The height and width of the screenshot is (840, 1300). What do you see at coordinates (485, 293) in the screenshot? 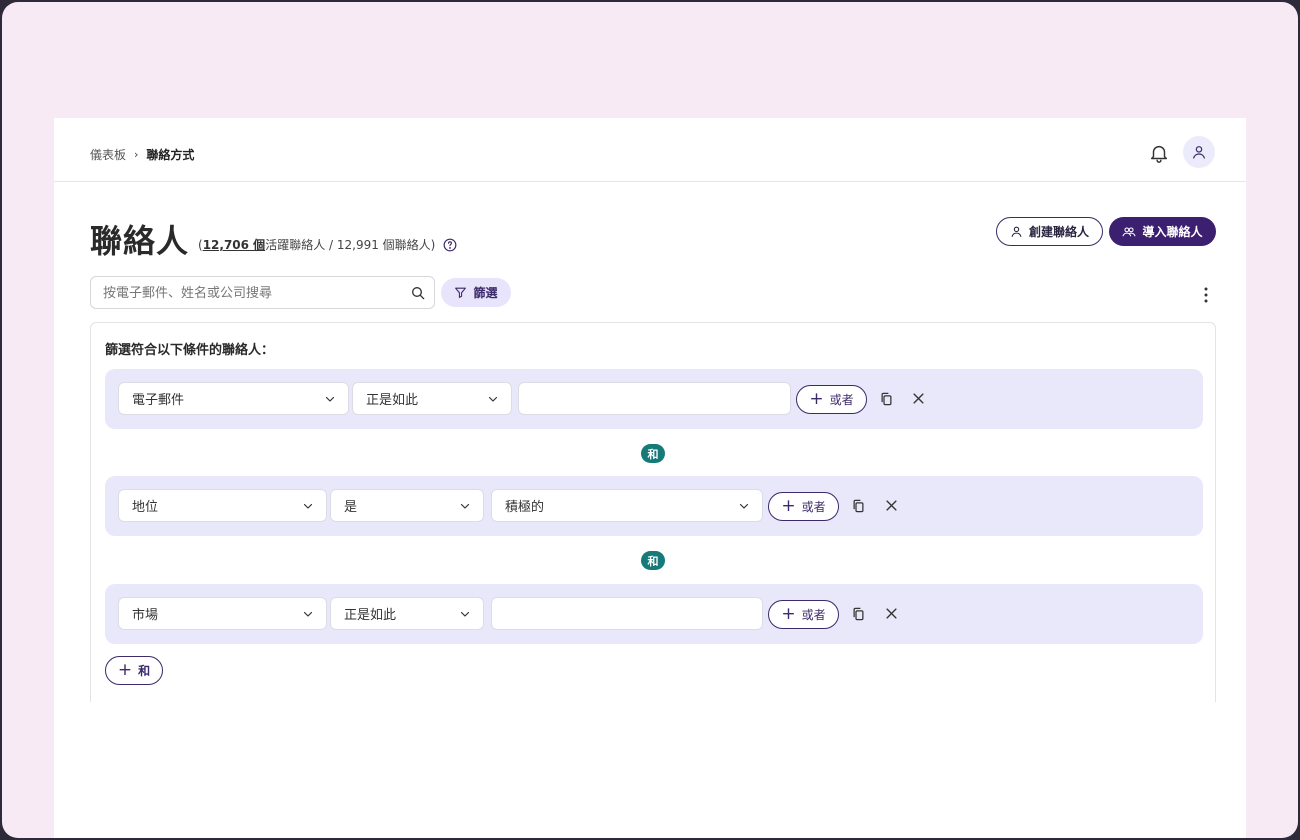
I see `filter-button-label: 篩選` at bounding box center [485, 293].